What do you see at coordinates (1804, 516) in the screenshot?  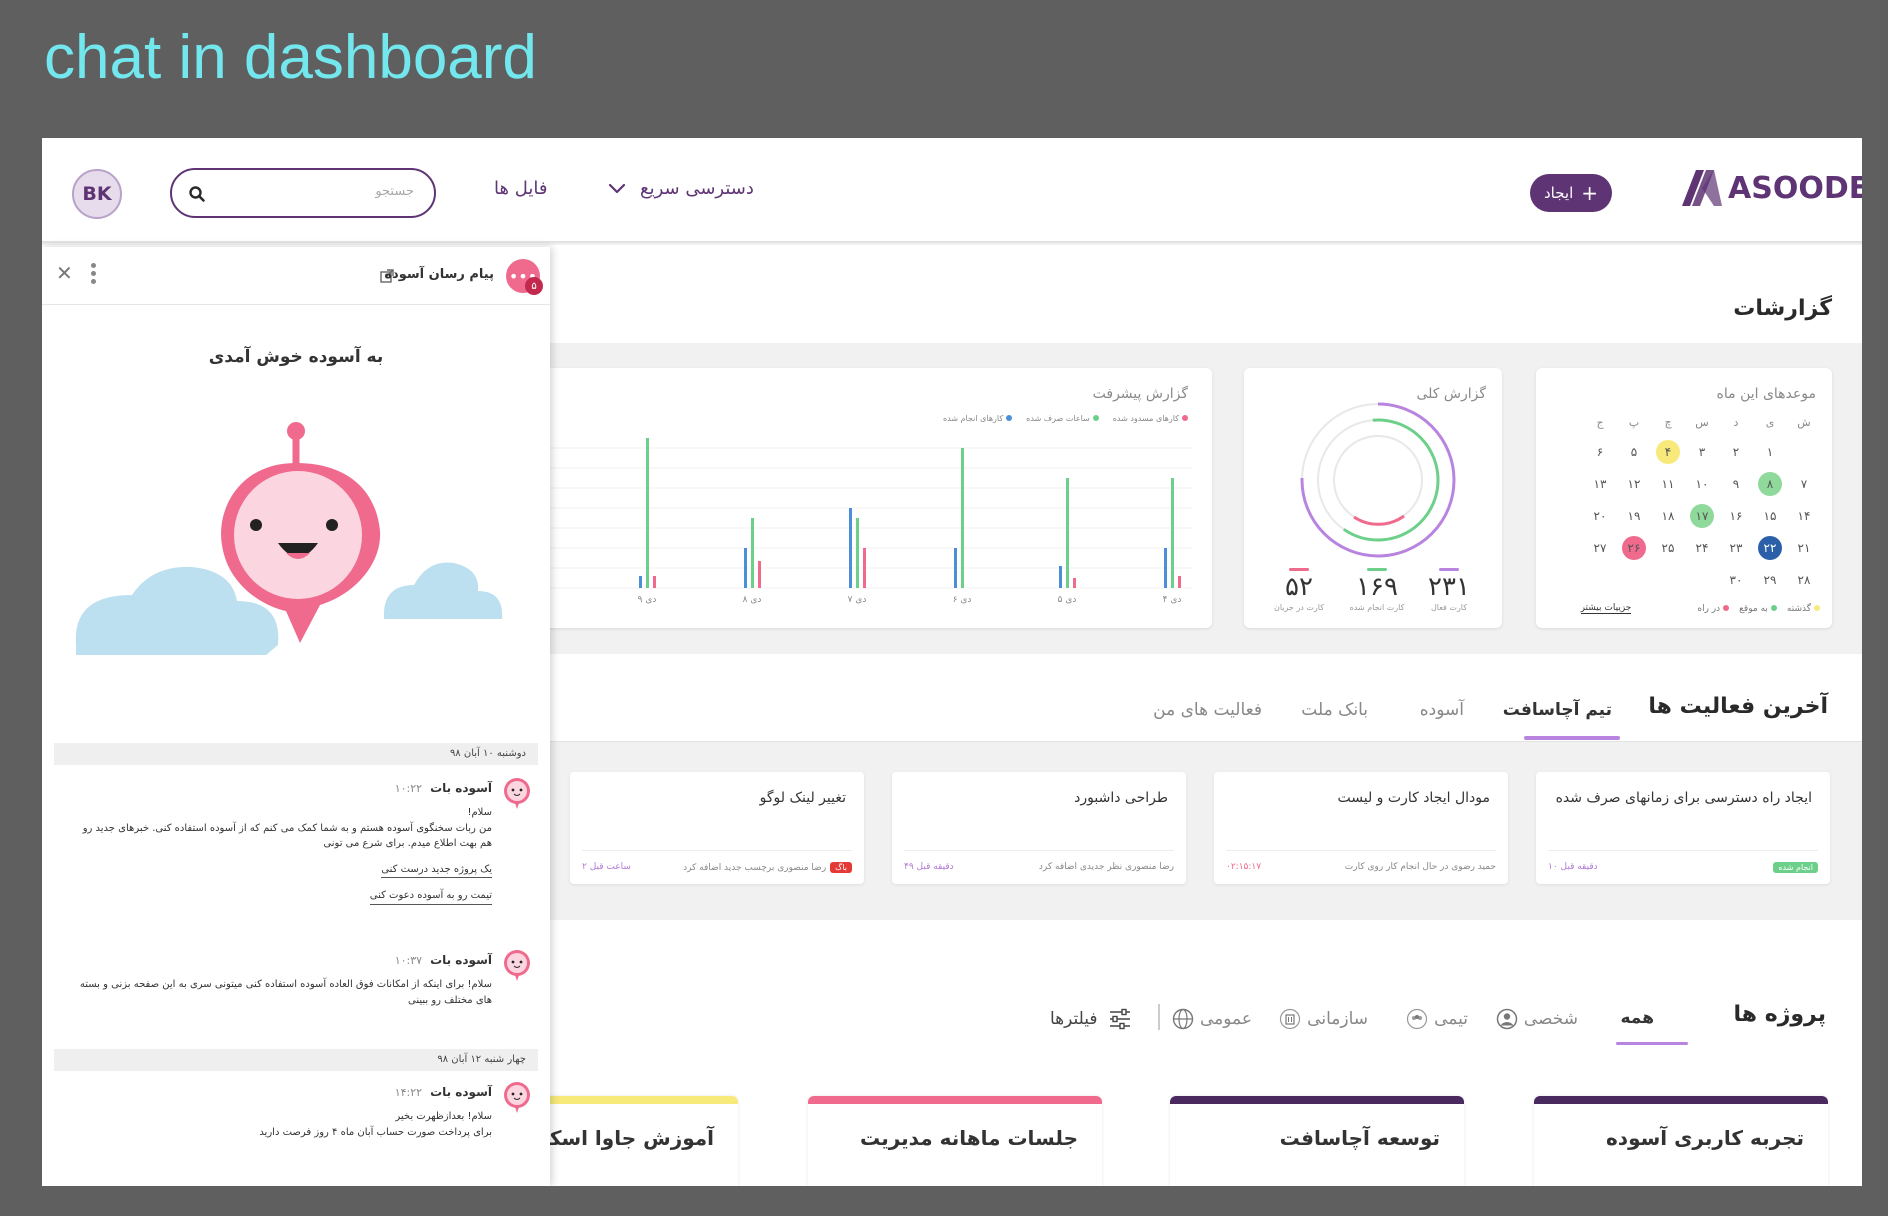 I see `calendar-day: ۱۴` at bounding box center [1804, 516].